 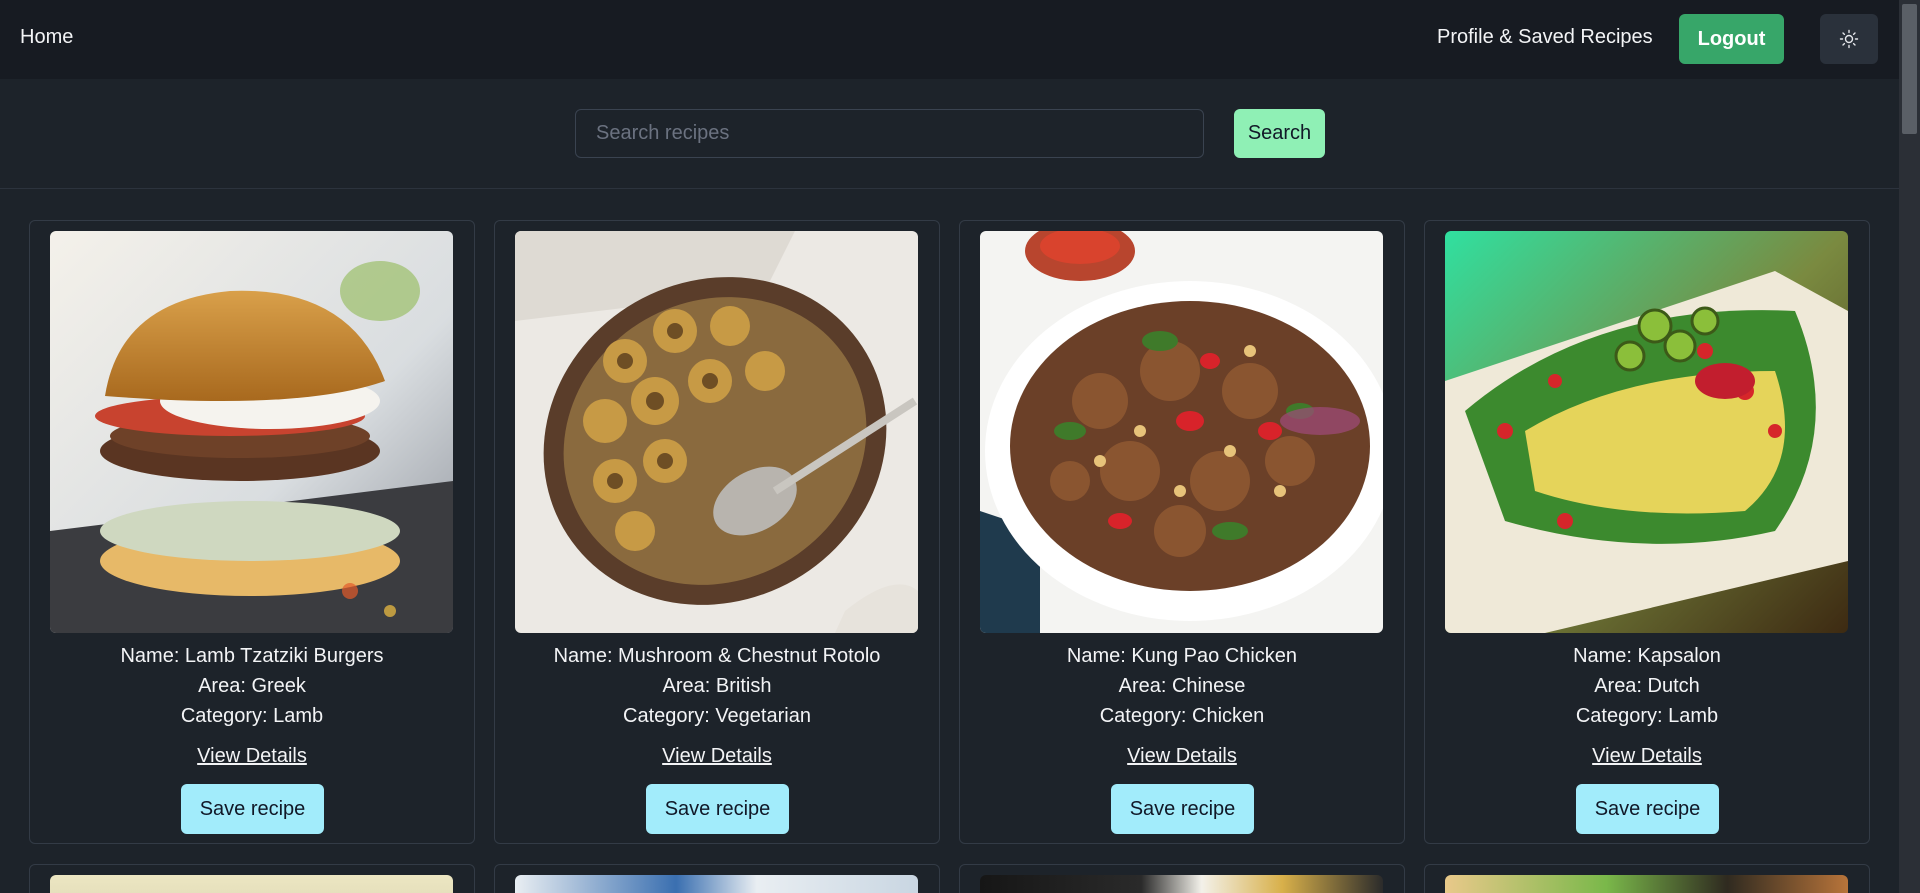 I want to click on home-link: Home, so click(x=46, y=37).